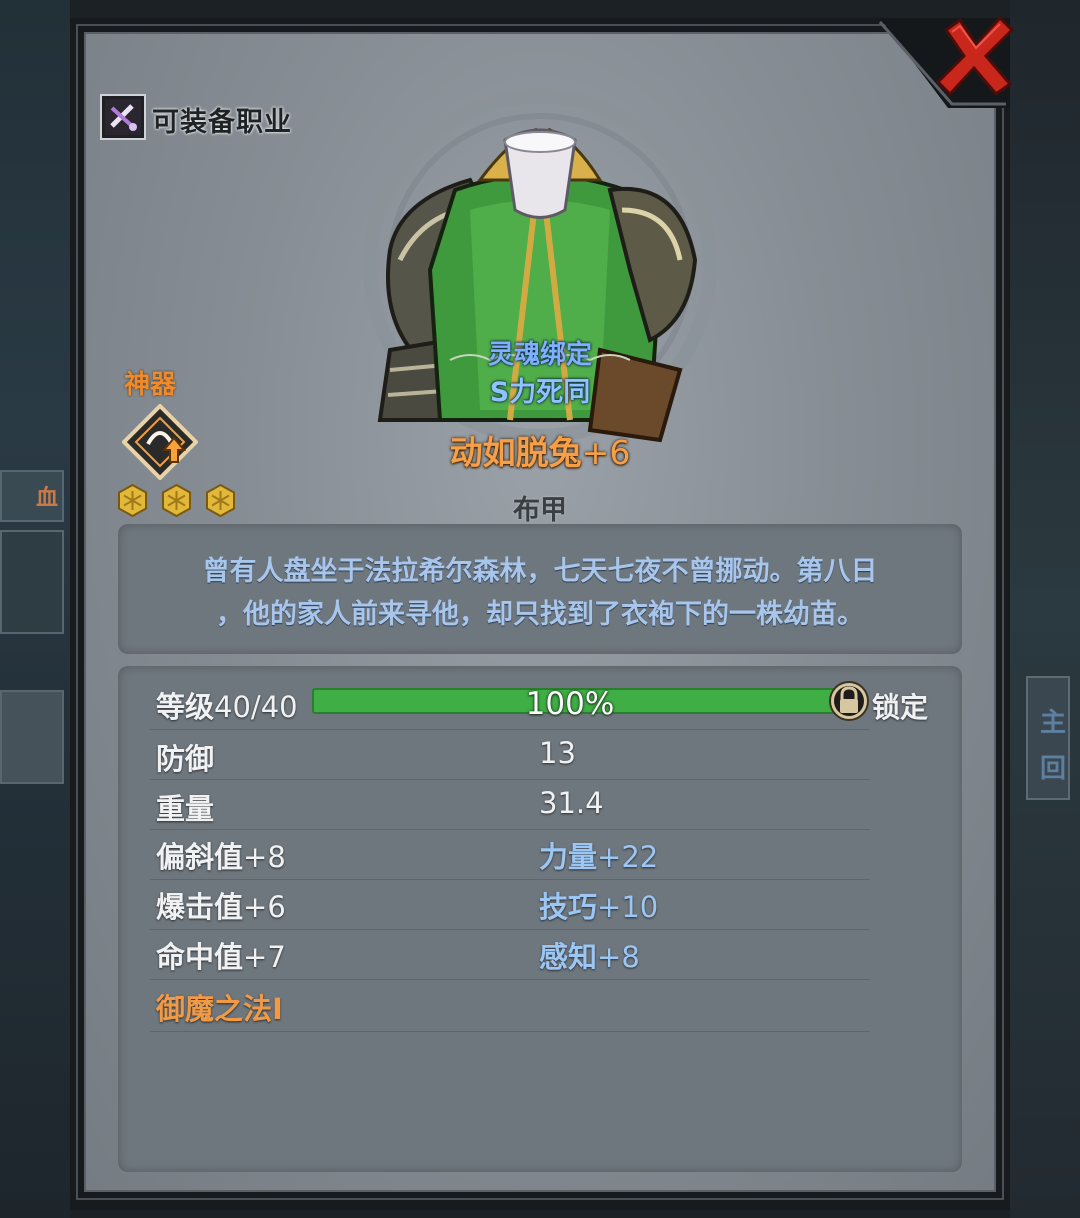 Image resolution: width=1080 pixels, height=1218 pixels. Describe the element at coordinates (568, 857) in the screenshot. I see `strength-label: 力量` at that location.